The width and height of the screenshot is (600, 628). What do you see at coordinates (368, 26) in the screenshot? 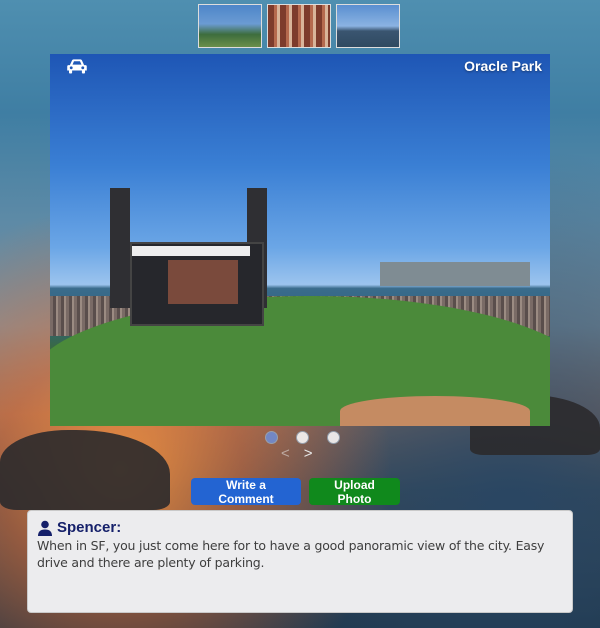
I see `bay-pier-thumbnail` at bounding box center [368, 26].